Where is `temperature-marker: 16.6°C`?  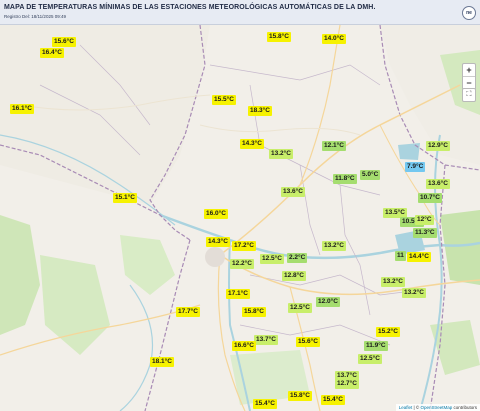
temperature-marker: 16.6°C is located at coordinates (244, 346).